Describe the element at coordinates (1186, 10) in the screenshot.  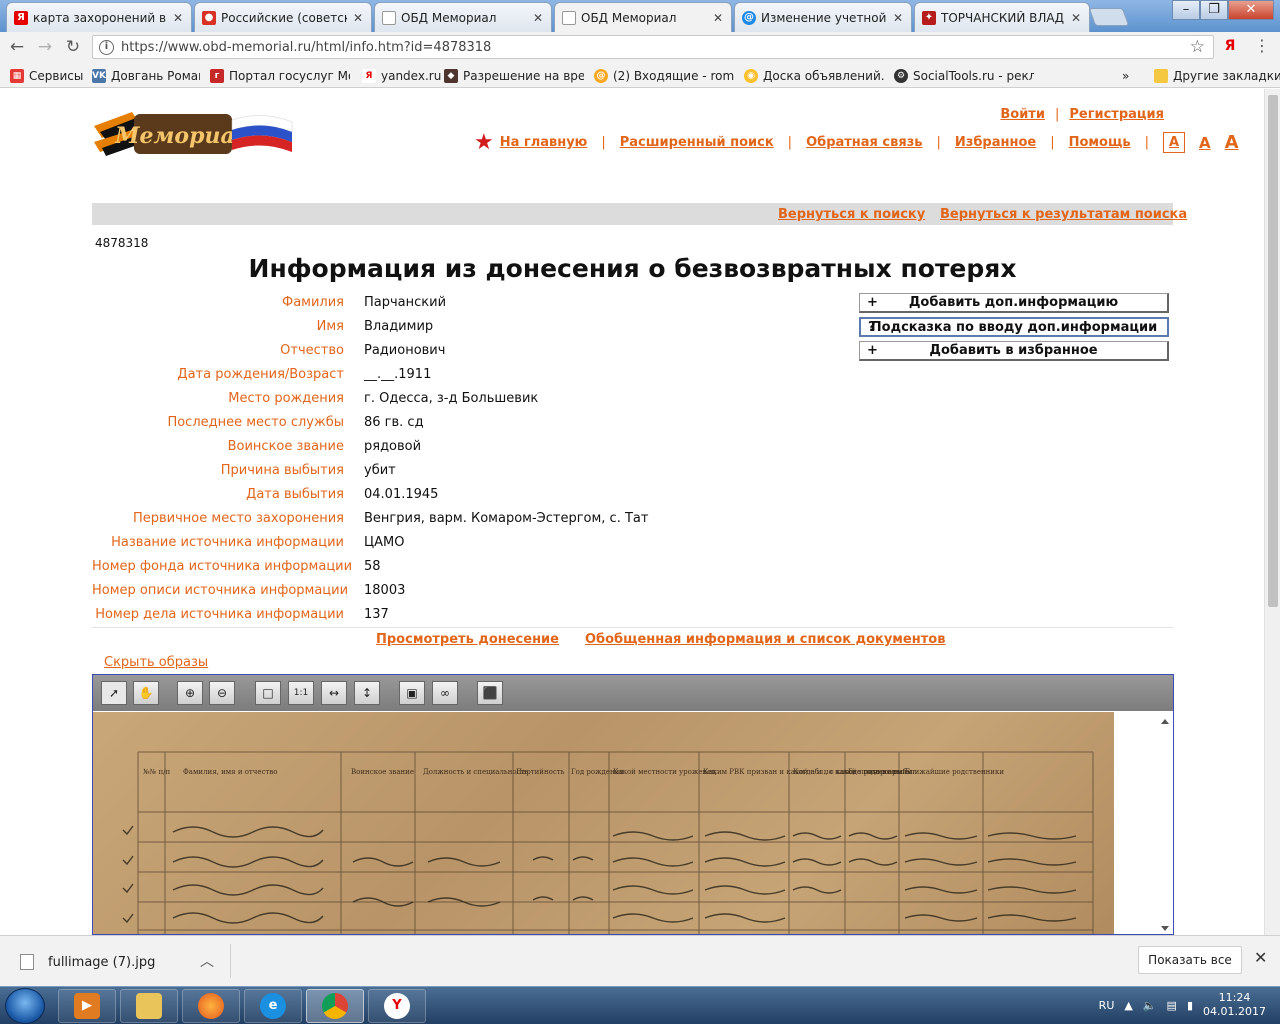
I see `minimize-button: –` at that location.